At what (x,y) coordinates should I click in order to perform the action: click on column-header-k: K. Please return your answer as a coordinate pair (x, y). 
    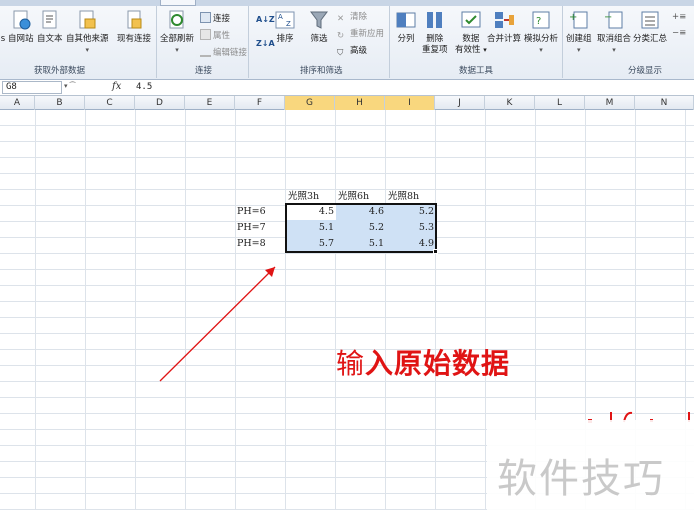
    Looking at the image, I should click on (510, 103).